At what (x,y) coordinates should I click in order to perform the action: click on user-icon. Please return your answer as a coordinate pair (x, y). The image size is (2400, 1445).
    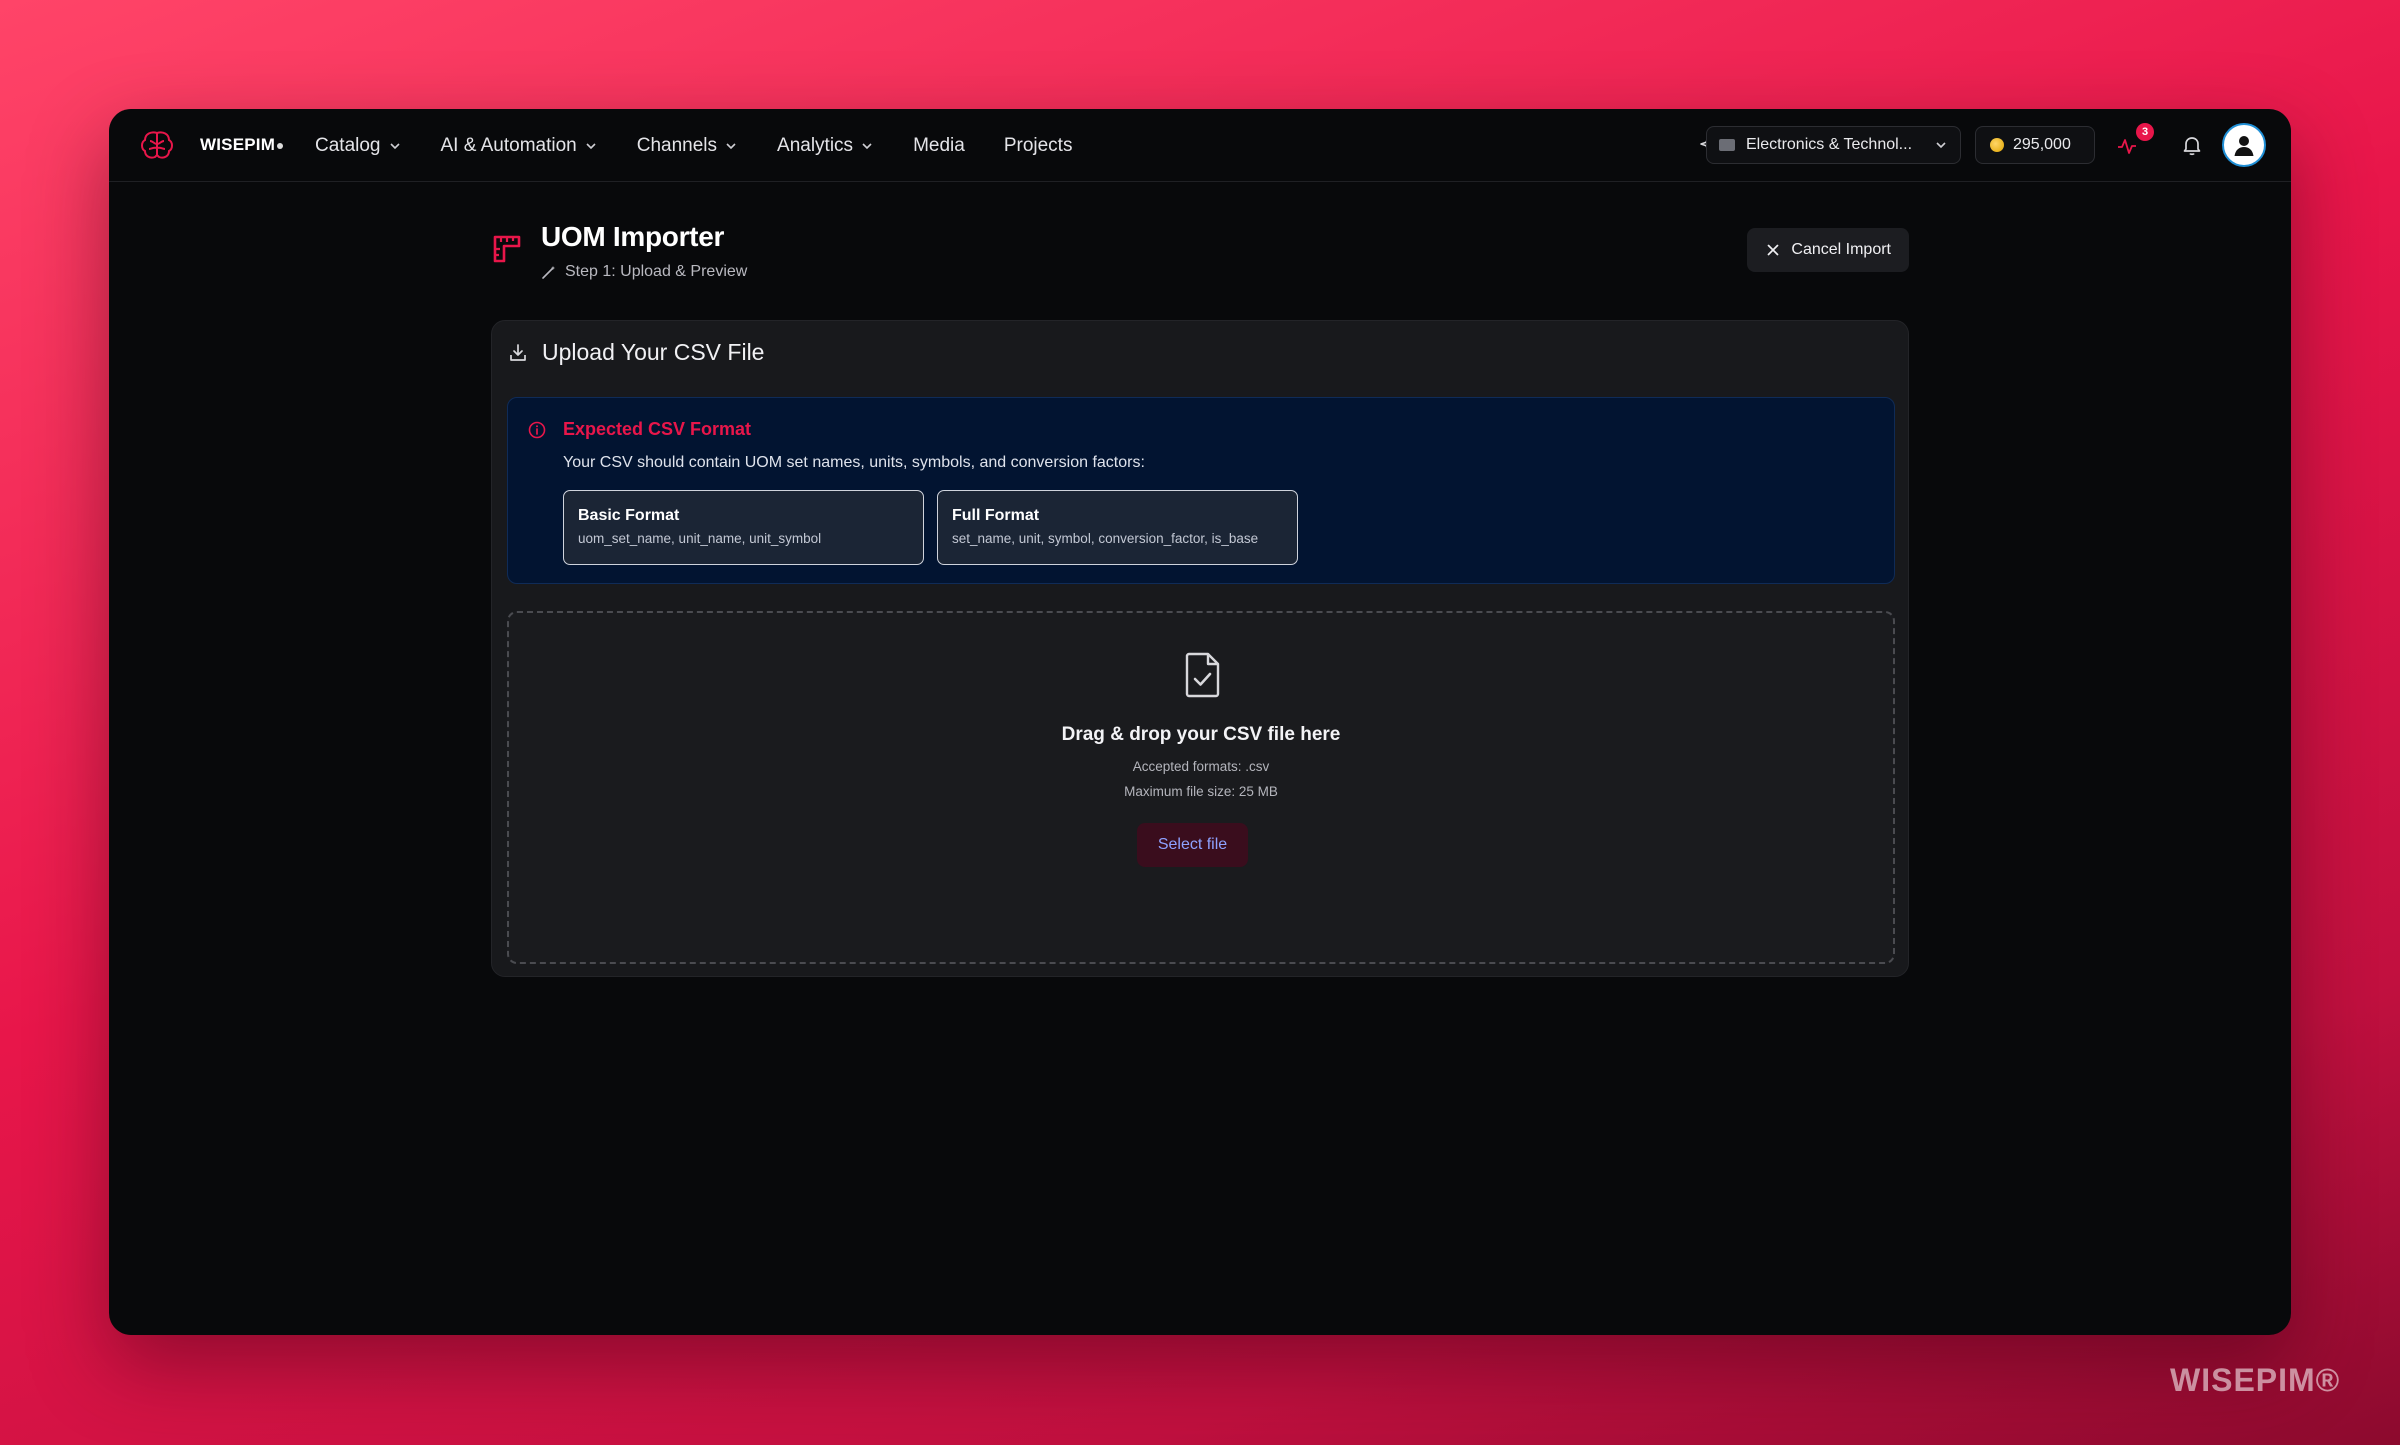
    Looking at the image, I should click on (2244, 146).